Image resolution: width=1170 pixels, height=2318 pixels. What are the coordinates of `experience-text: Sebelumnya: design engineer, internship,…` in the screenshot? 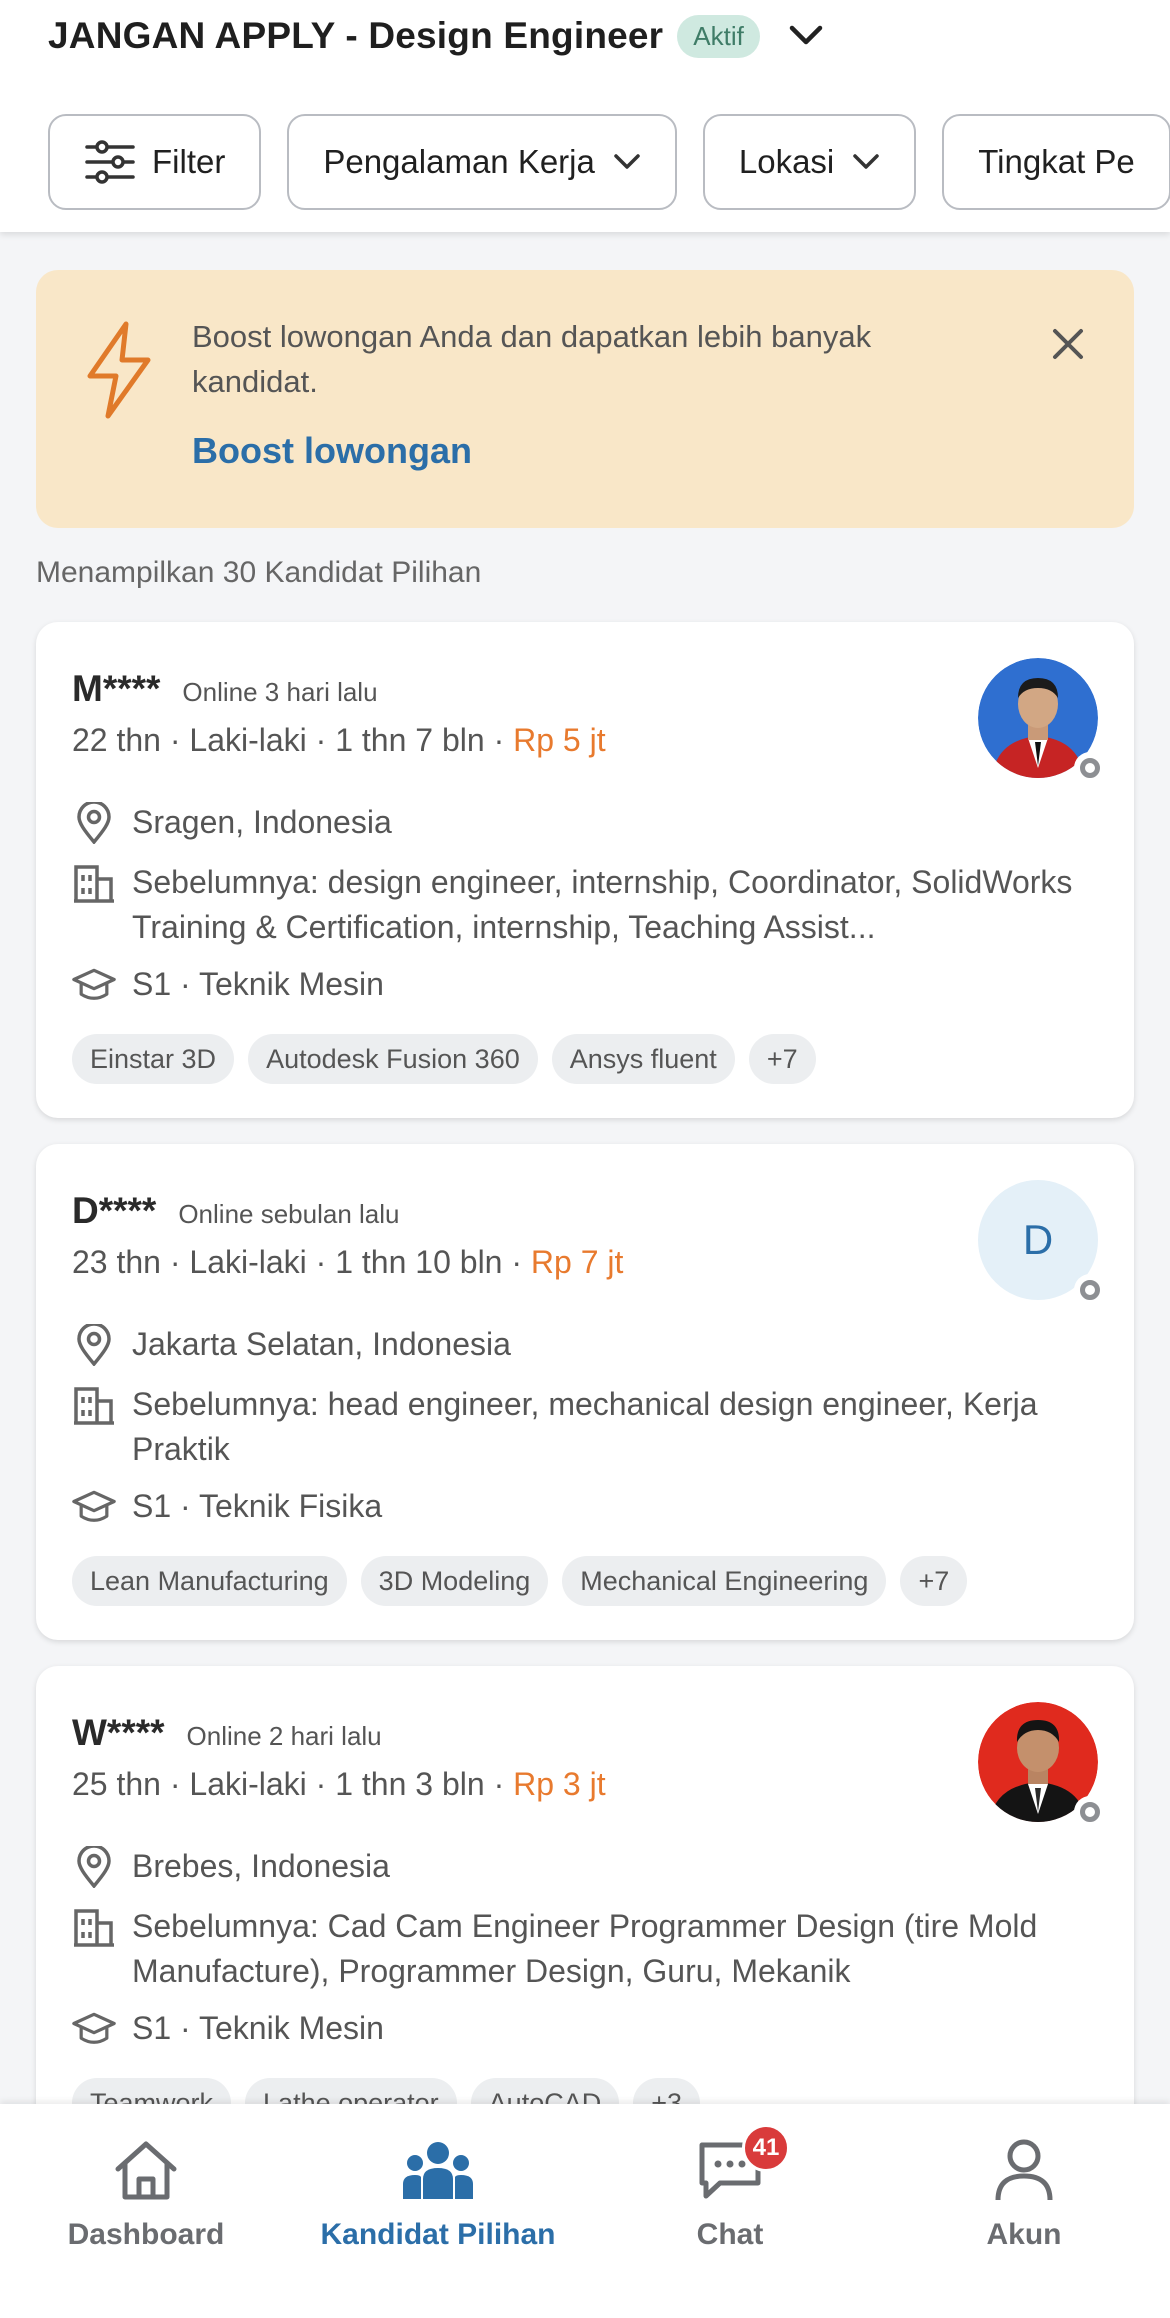 It's located at (602, 904).